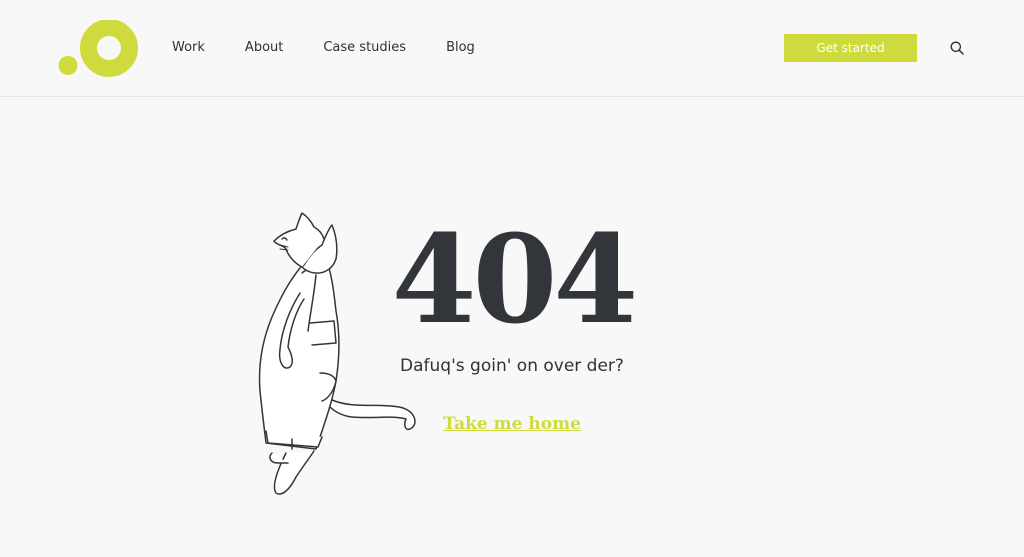  Describe the element at coordinates (512, 424) in the screenshot. I see `take-me-home-link: Take me home` at that location.